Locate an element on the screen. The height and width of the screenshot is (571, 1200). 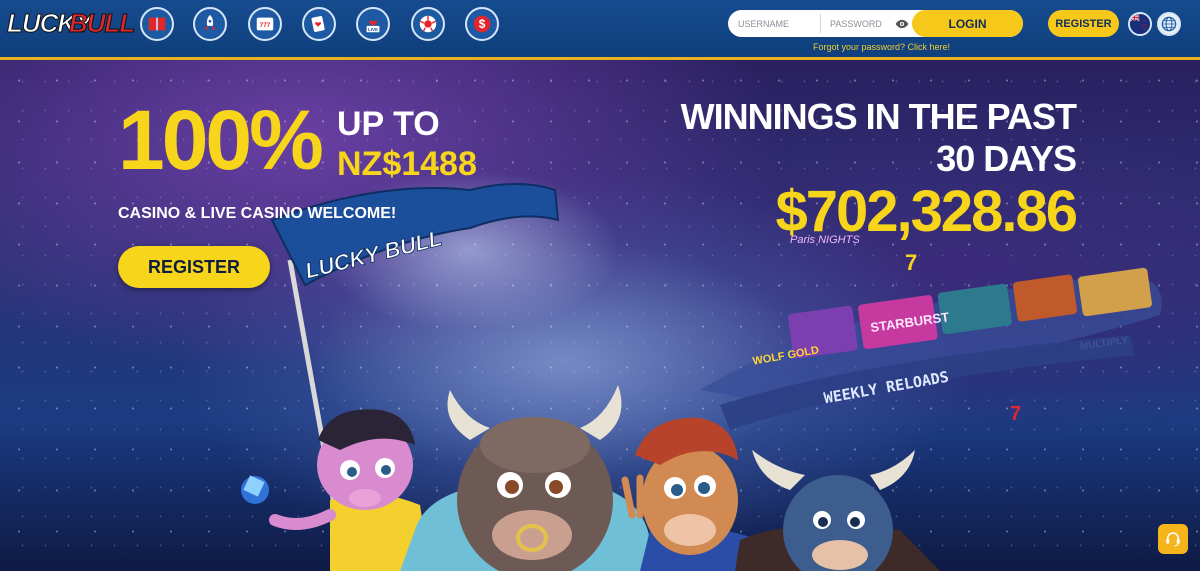
book-icon is located at coordinates (157, 24).